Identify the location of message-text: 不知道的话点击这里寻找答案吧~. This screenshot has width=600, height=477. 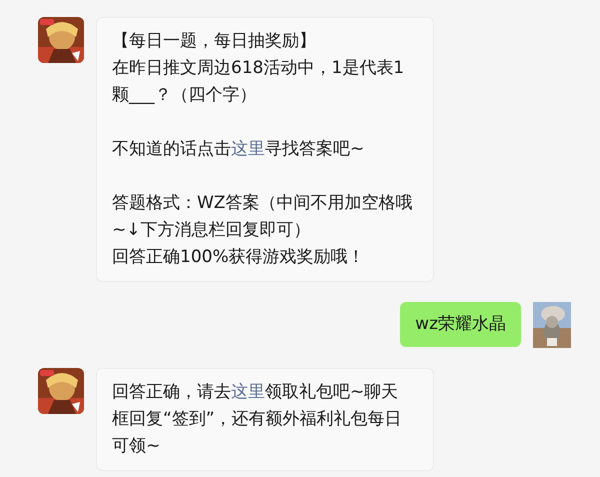
(239, 149).